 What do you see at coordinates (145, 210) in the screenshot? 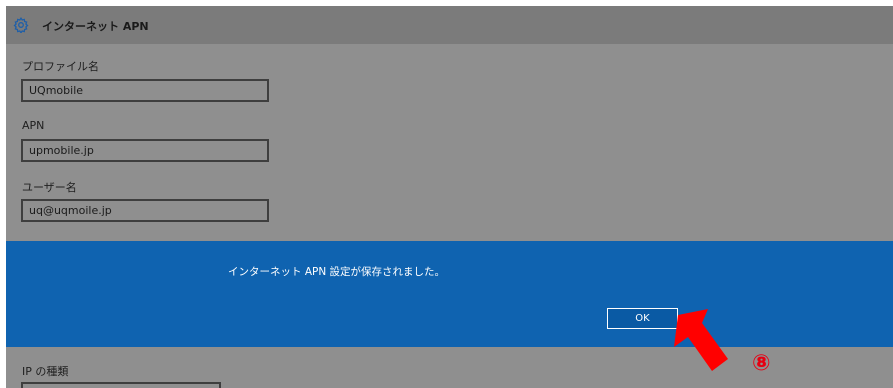
I see `username-input: uq@uqmoile.jp` at bounding box center [145, 210].